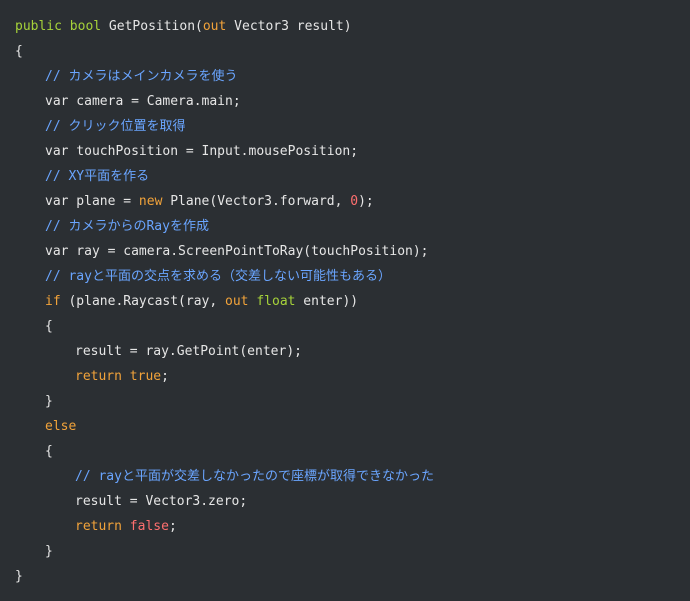  What do you see at coordinates (345, 126) in the screenshot?
I see `code-line: // クリック位置を取得` at bounding box center [345, 126].